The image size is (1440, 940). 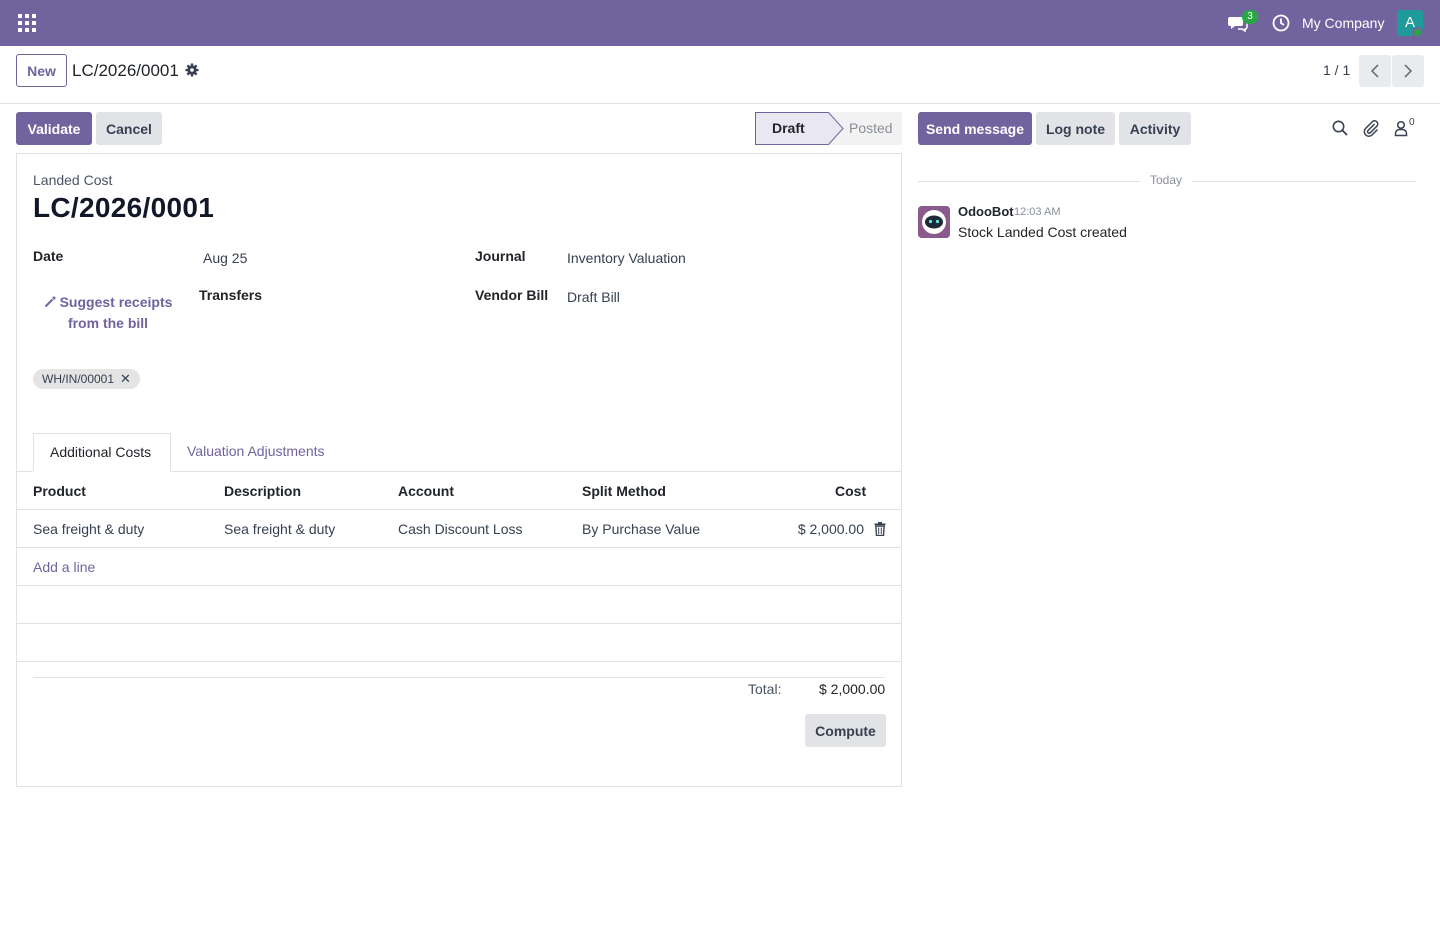 What do you see at coordinates (500, 256) in the screenshot?
I see `journal-label: Journal` at bounding box center [500, 256].